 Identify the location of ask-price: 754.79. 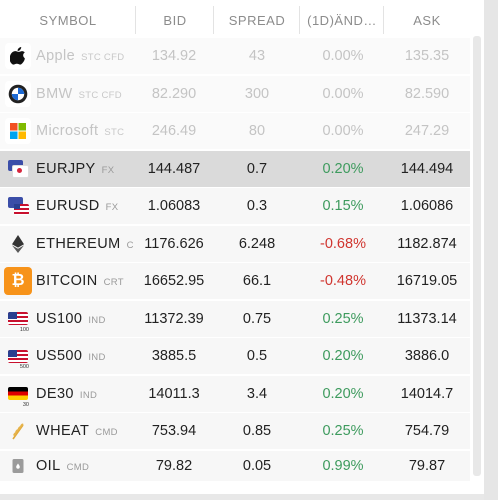
(427, 431).